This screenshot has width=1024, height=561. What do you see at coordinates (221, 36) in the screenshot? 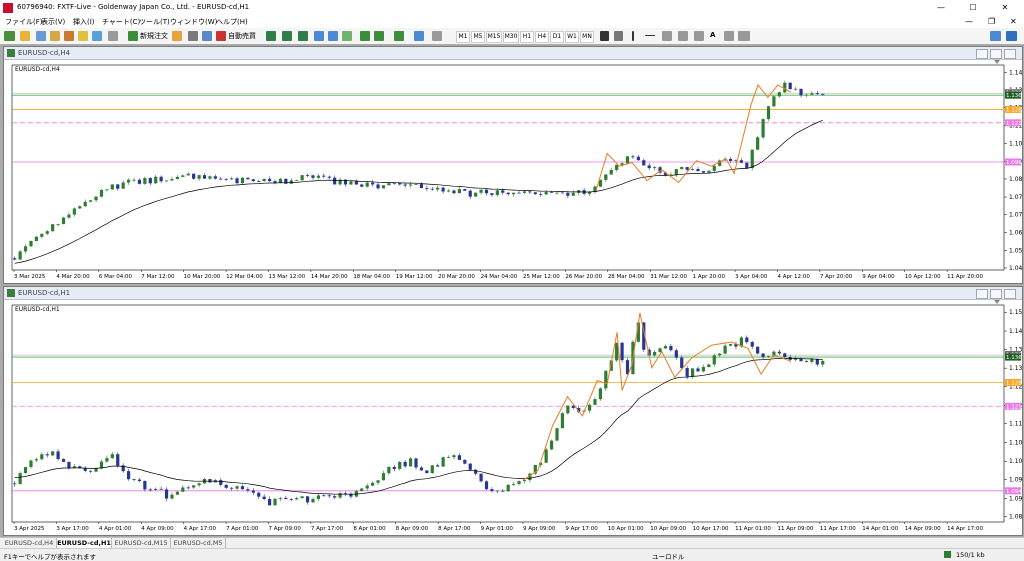
I see `auto-trade-icon` at bounding box center [221, 36].